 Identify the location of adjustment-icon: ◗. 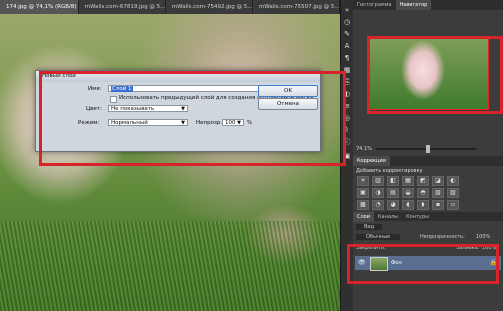
(423, 205).